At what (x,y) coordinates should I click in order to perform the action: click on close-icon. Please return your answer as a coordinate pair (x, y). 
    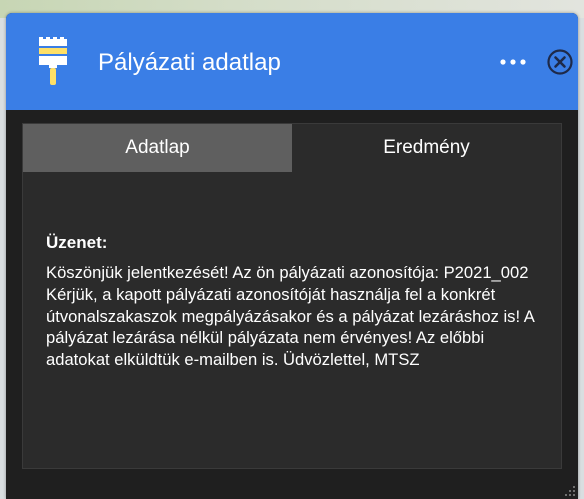
    Looking at the image, I should click on (560, 62).